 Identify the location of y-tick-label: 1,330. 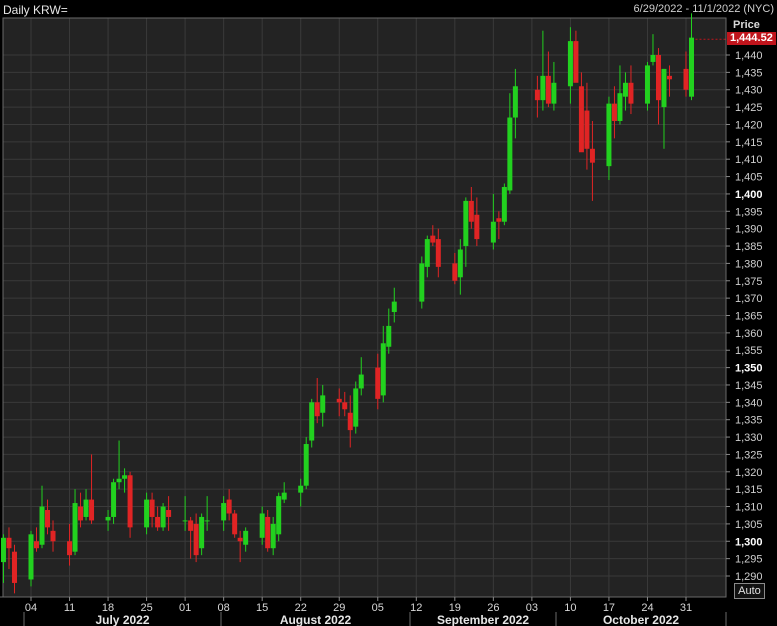
(749, 438).